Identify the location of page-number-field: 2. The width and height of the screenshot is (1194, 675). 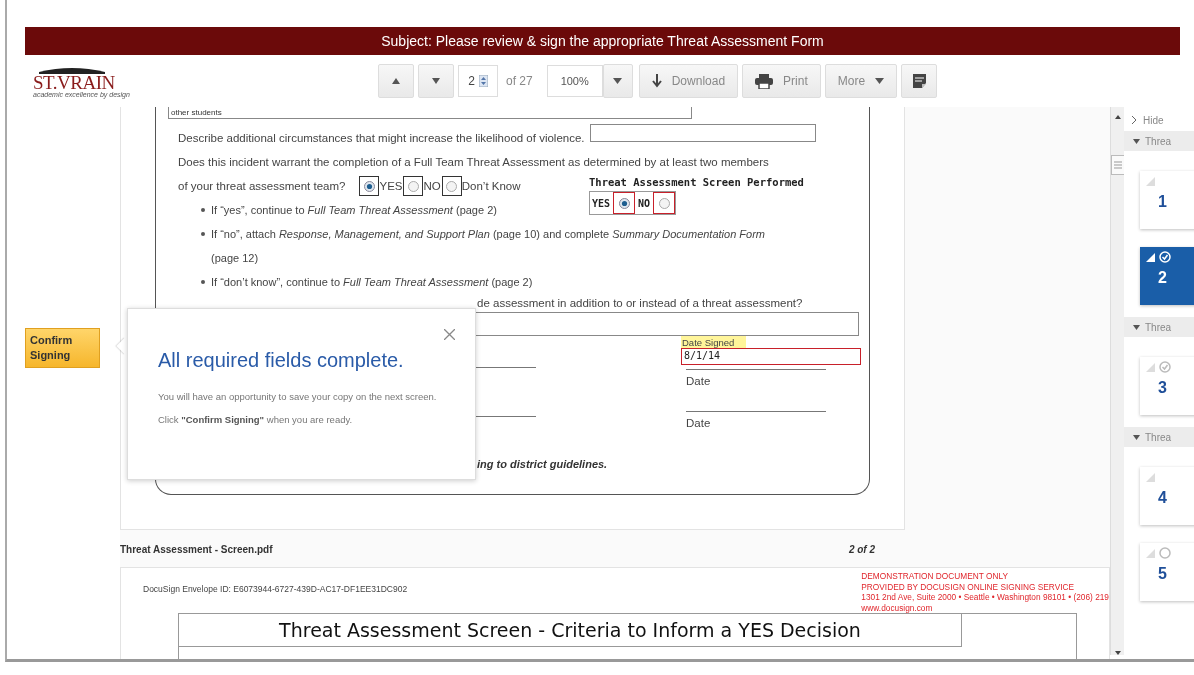
(478, 81).